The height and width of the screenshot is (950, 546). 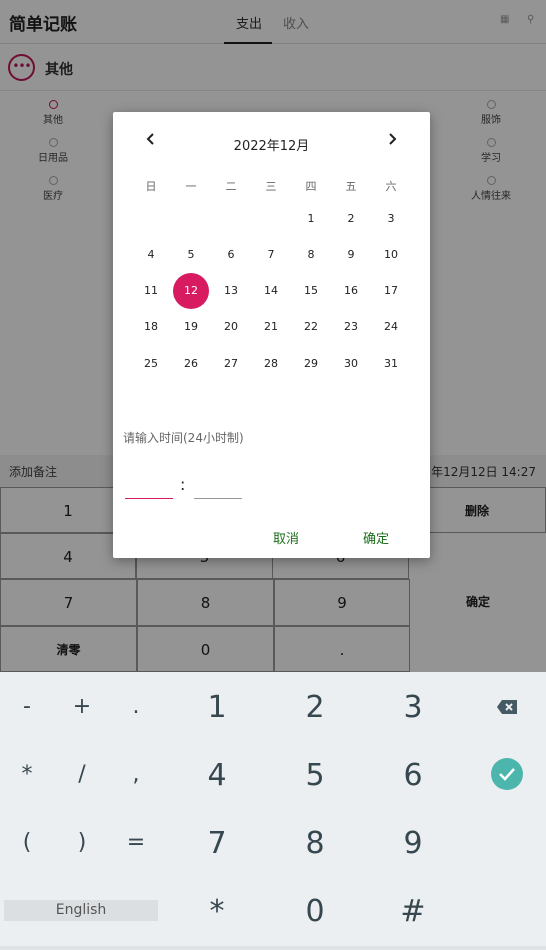 I want to click on keyboard-key: -, so click(x=27, y=706).